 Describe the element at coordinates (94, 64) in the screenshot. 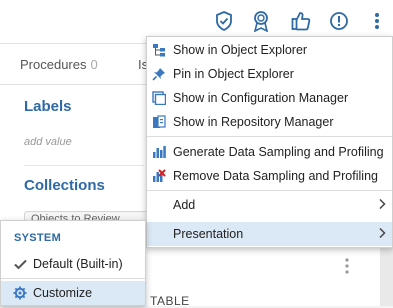

I see `tab-procedures-count: 0` at that location.